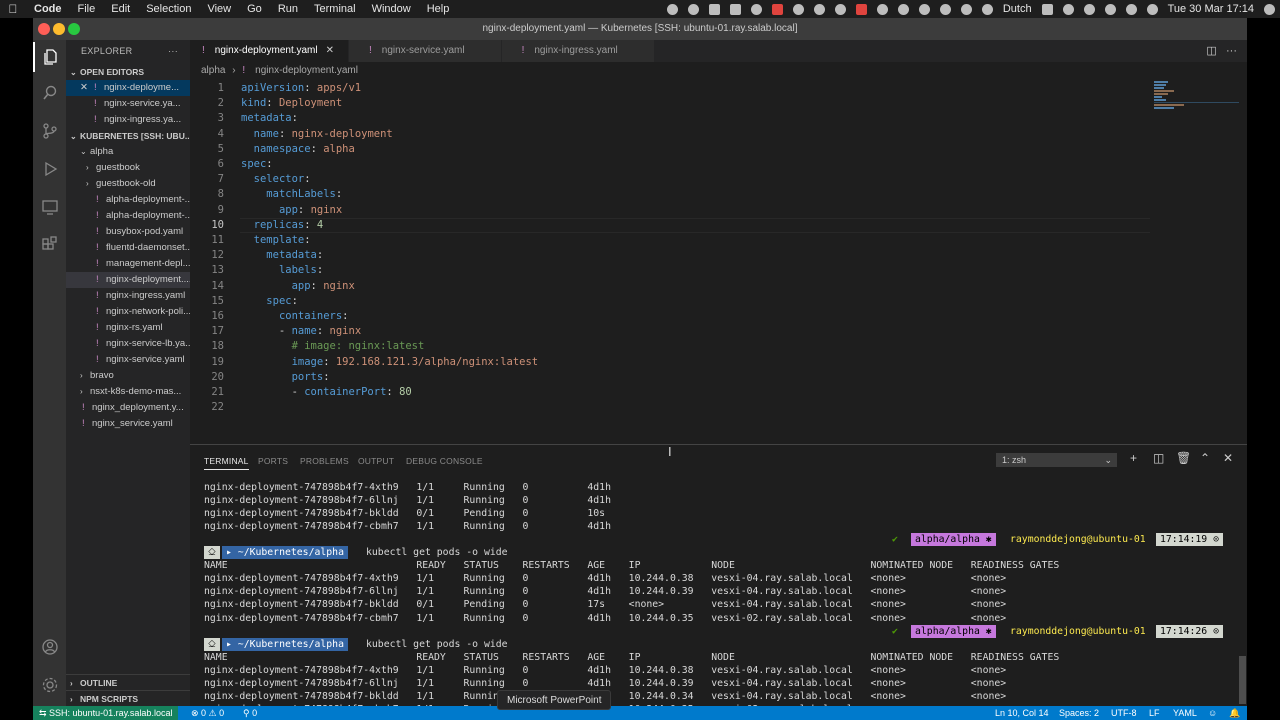 This screenshot has height=720, width=1280. I want to click on maximize-window-button, so click(74, 29).